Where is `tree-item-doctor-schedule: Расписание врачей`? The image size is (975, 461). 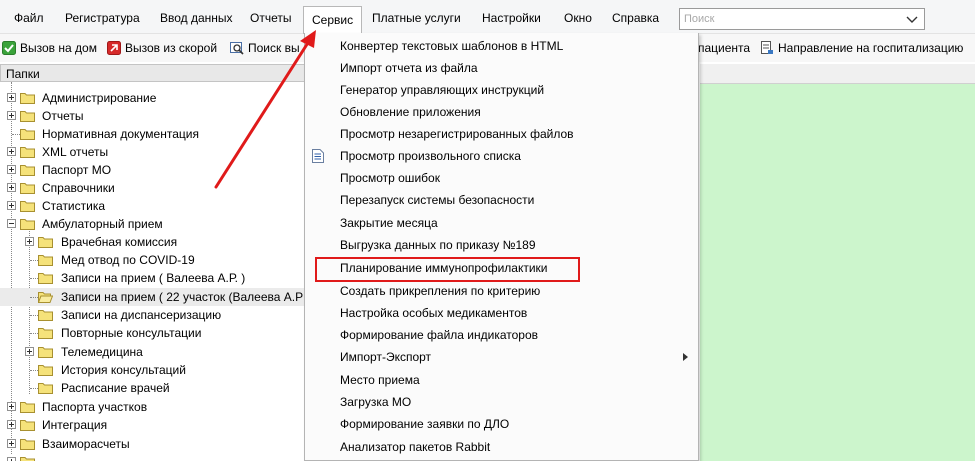 tree-item-doctor-schedule: Расписание врачей is located at coordinates (156, 388).